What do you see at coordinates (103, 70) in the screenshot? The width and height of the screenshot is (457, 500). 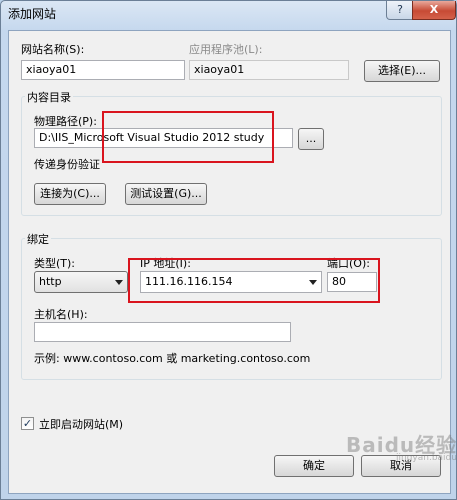 I see `site-name-input: xiaoya01` at bounding box center [103, 70].